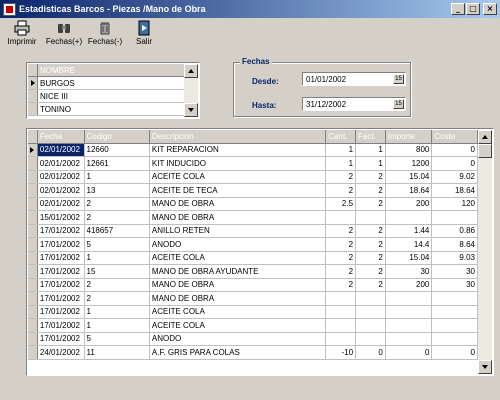  What do you see at coordinates (117, 163) in the screenshot?
I see `cell-codigo: 12661` at bounding box center [117, 163].